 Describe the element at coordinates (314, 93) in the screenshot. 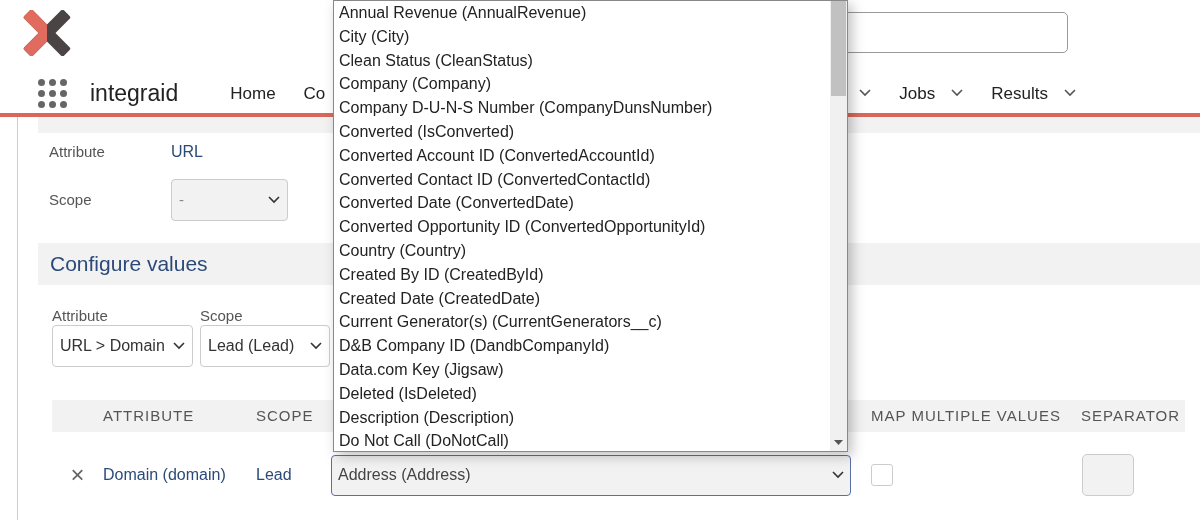

I see `nav-link: Co` at that location.